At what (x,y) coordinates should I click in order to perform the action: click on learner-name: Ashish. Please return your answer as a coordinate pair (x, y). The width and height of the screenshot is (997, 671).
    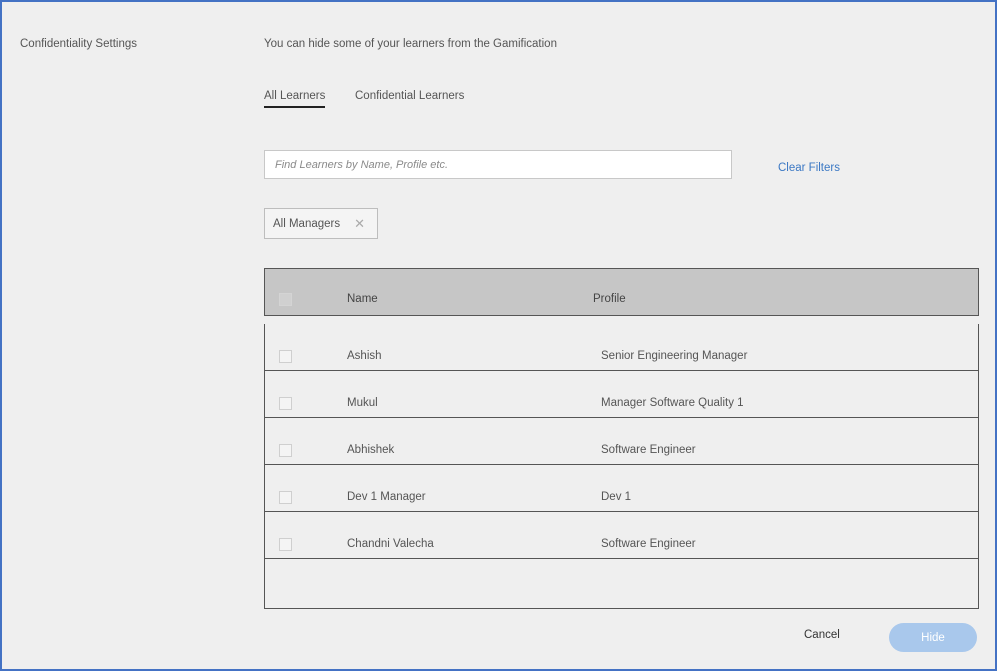
    Looking at the image, I should click on (364, 356).